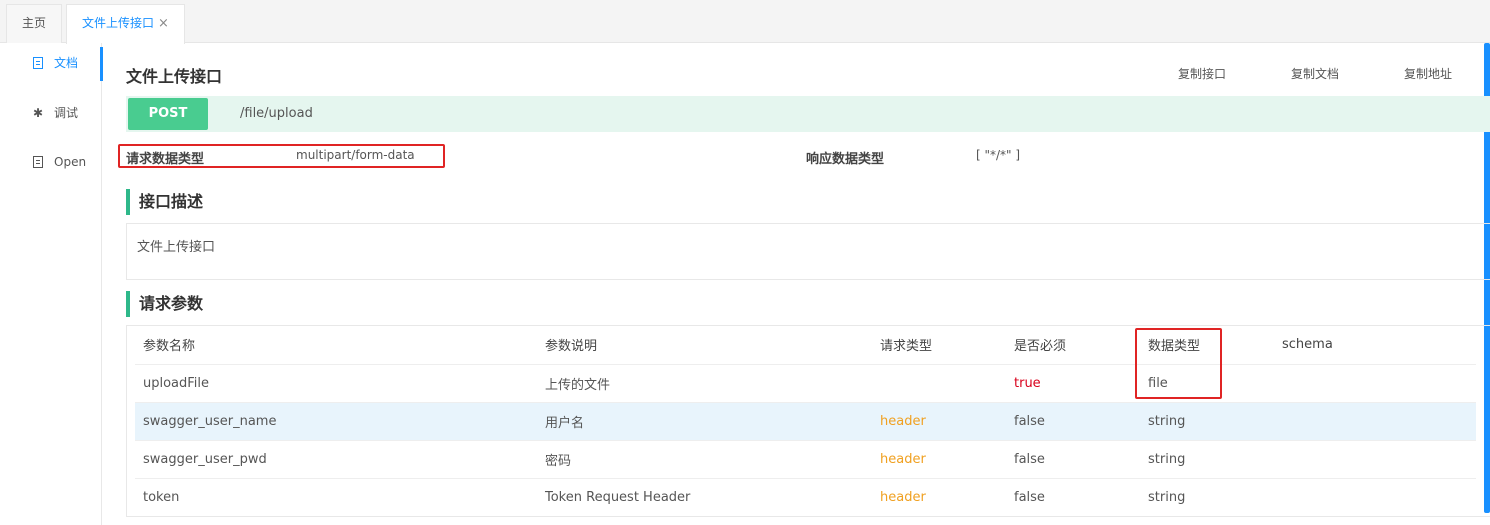 The image size is (1490, 525). I want to click on copy-api-button: 复制接口, so click(1202, 73).